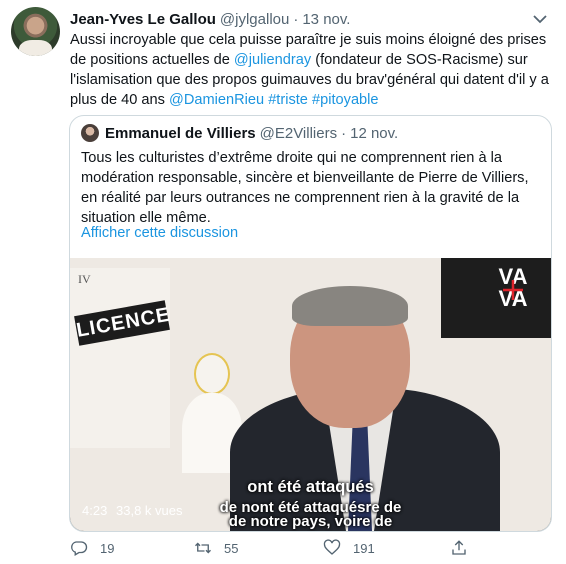 The image size is (566, 564). Describe the element at coordinates (254, 19) in the screenshot. I see `author-handle: @jylgallou` at that location.